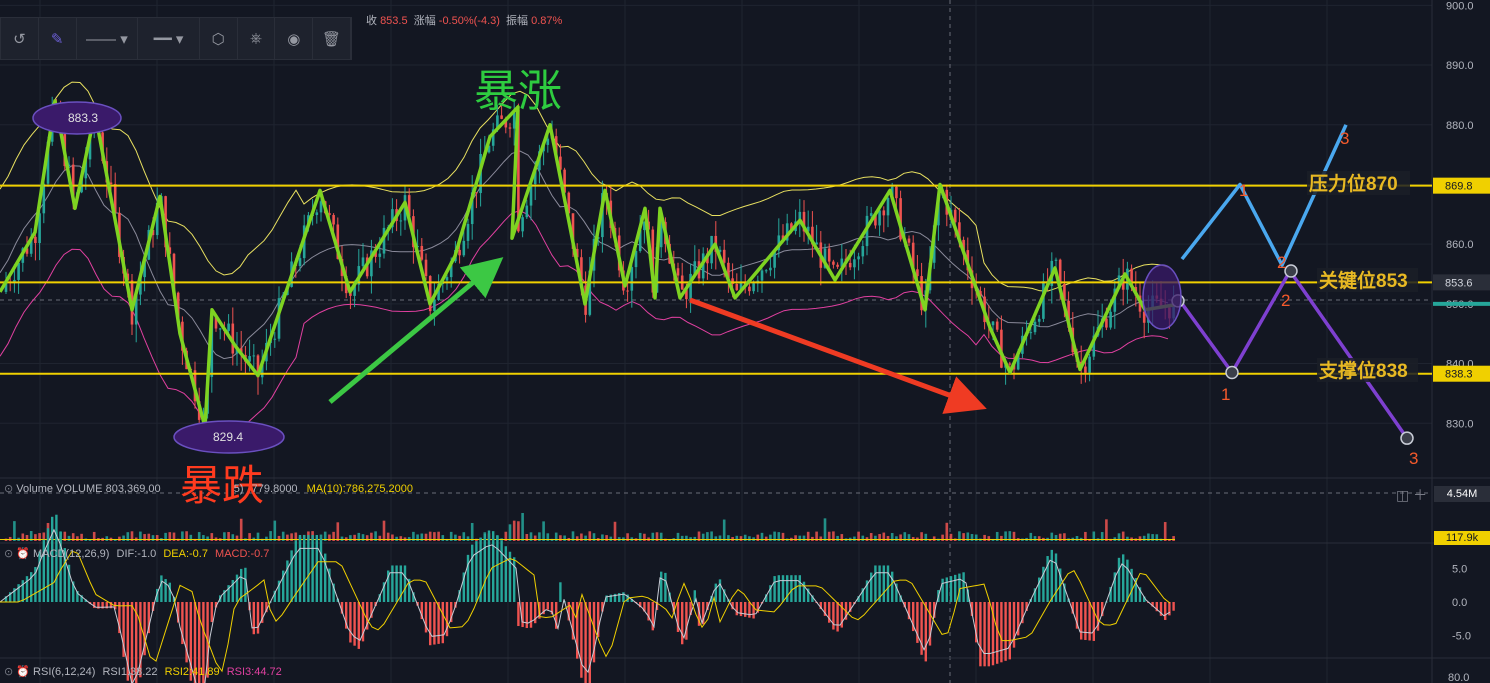  I want to click on macd-dea: DEA:-0.7, so click(185, 554).